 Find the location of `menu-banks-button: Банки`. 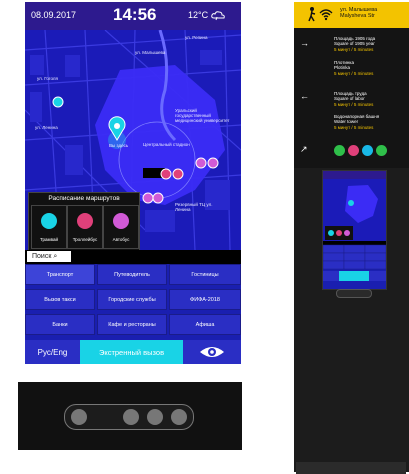

menu-banks-button: Банки is located at coordinates (60, 324).